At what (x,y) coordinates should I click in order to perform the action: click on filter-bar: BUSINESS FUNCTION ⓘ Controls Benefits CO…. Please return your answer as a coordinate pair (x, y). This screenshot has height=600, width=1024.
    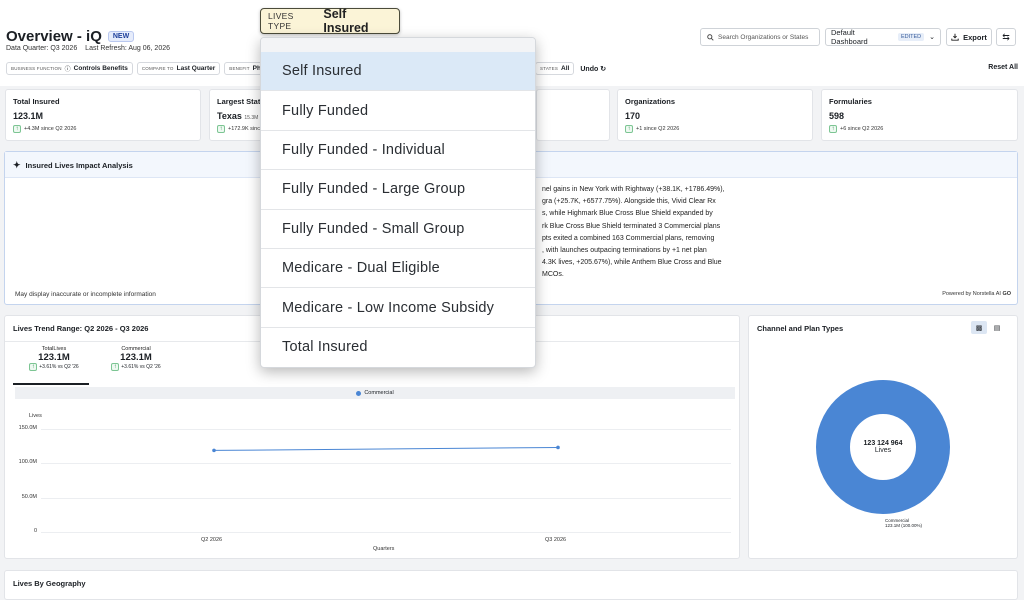
    Looking at the image, I should click on (147, 68).